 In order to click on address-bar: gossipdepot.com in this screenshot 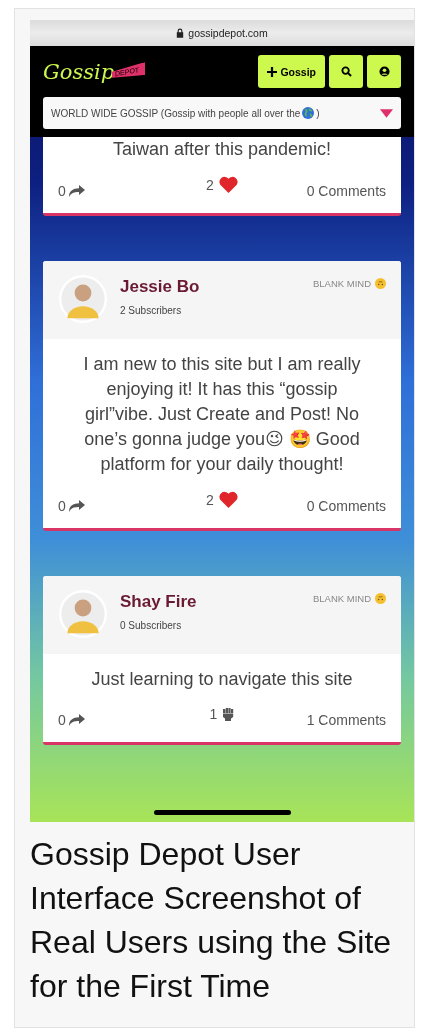, I will do `click(222, 33)`.